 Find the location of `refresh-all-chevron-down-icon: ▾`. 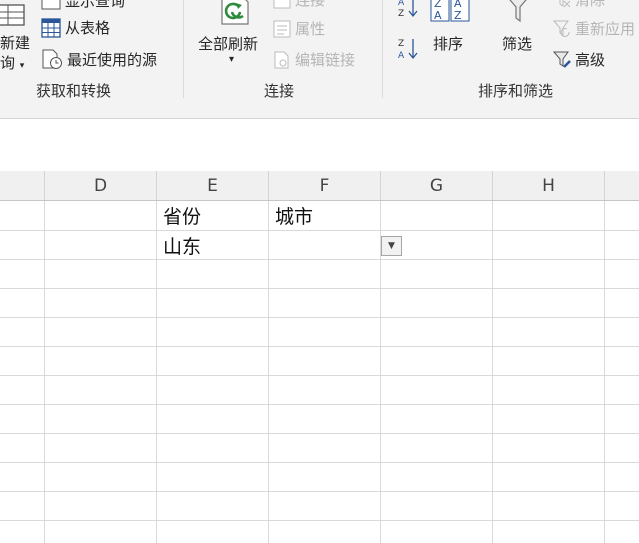

refresh-all-chevron-down-icon: ▾ is located at coordinates (232, 59).